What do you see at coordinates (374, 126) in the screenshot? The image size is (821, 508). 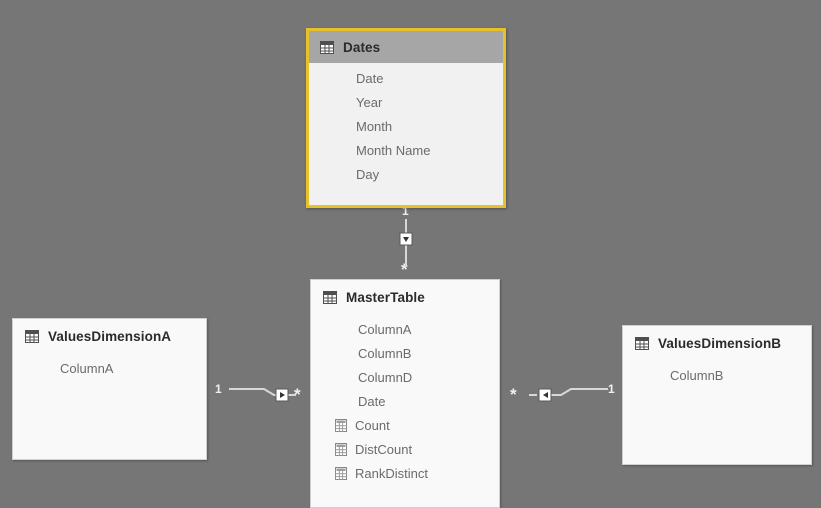 I see `field-label: Month` at bounding box center [374, 126].